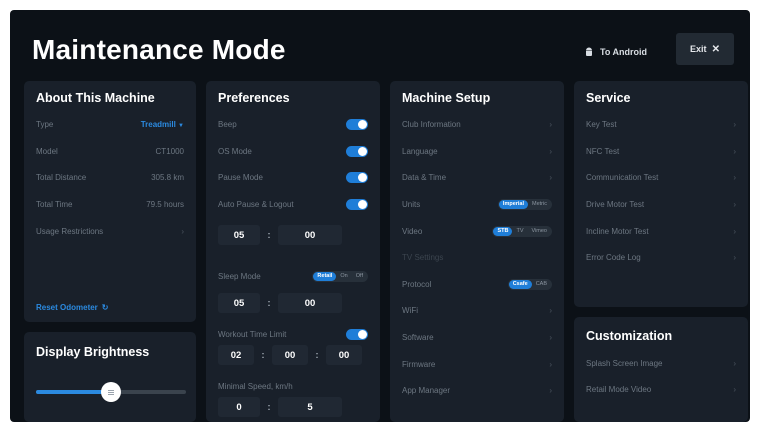 This screenshot has width=760, height=425. What do you see at coordinates (661, 124) in the screenshot?
I see `service-item-key-test: Key Test ›` at bounding box center [661, 124].